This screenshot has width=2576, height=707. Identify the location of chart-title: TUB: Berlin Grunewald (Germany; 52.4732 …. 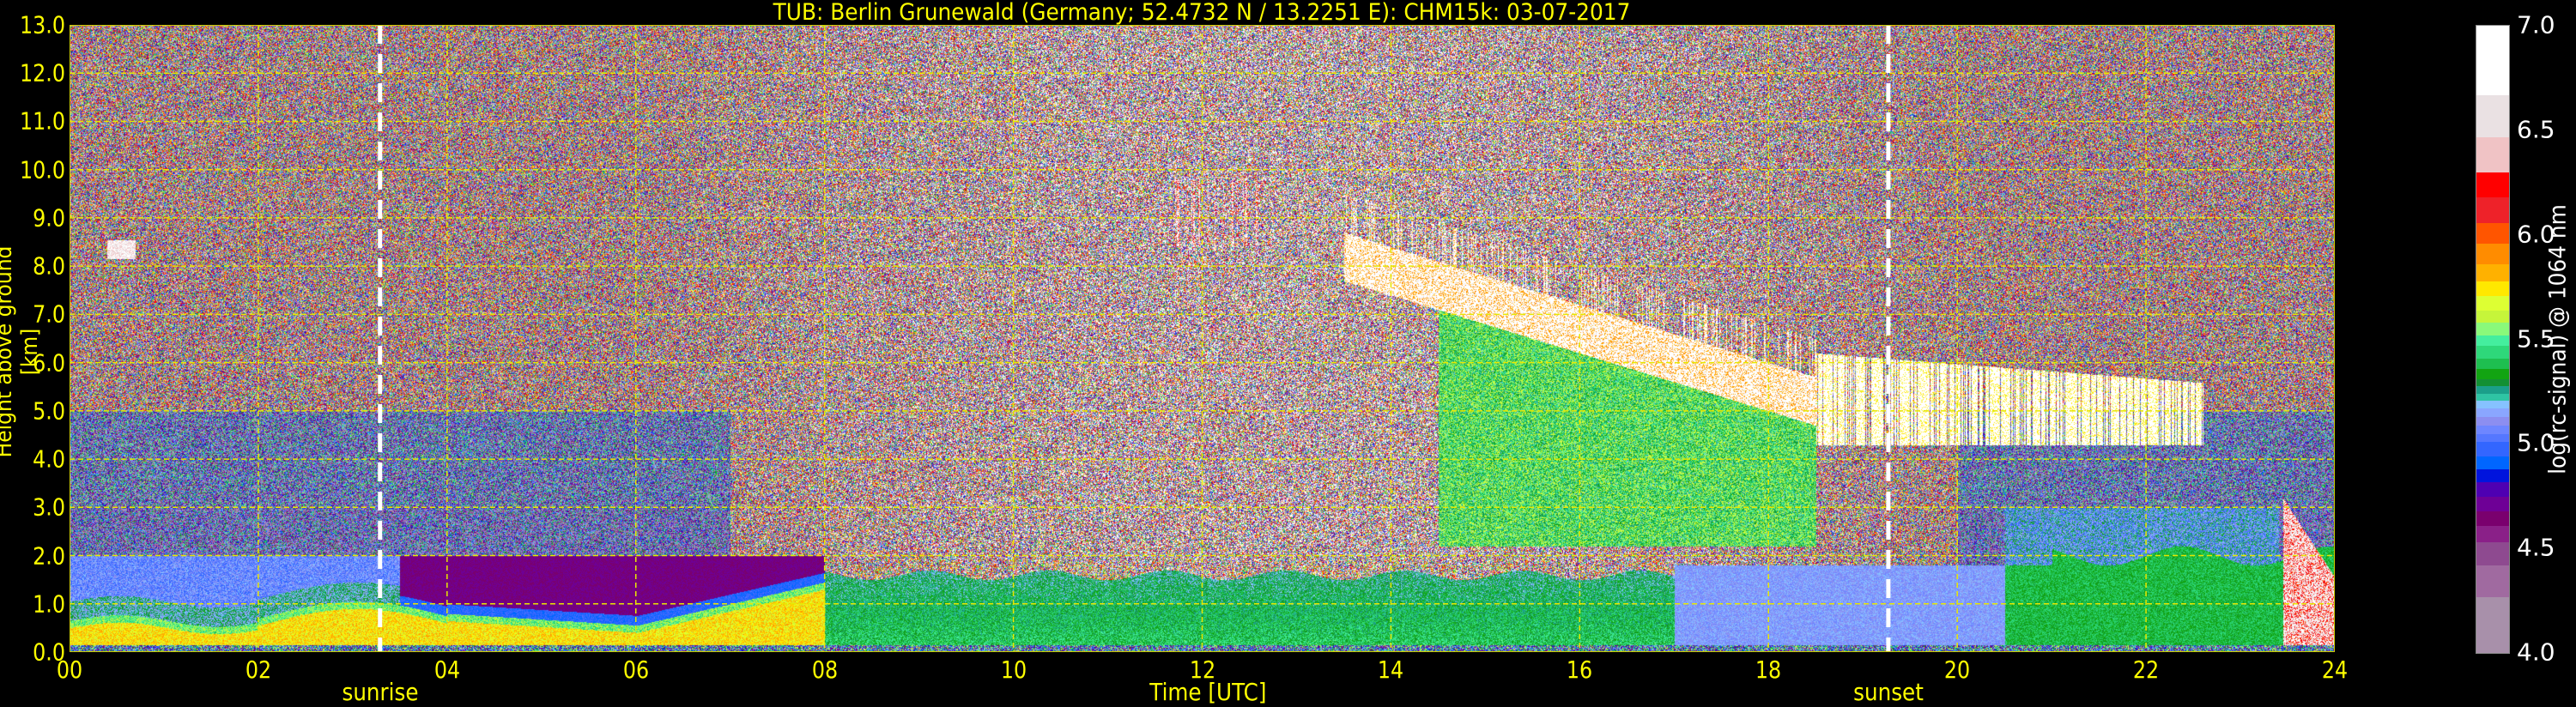
(1202, 13).